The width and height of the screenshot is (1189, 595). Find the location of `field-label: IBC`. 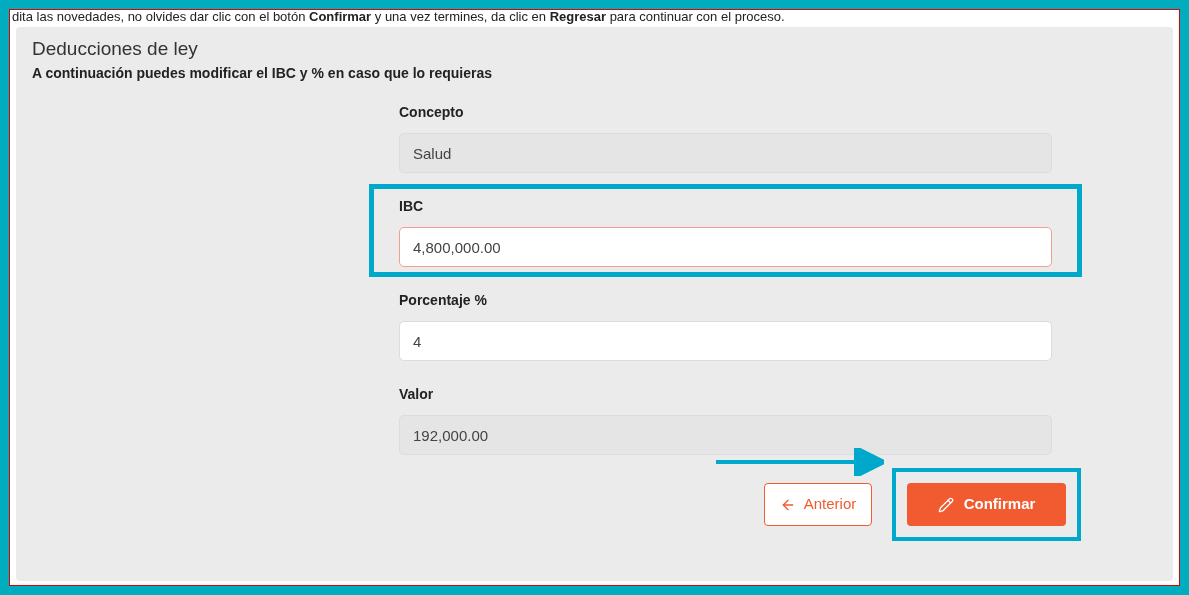

field-label: IBC is located at coordinates (412, 206).